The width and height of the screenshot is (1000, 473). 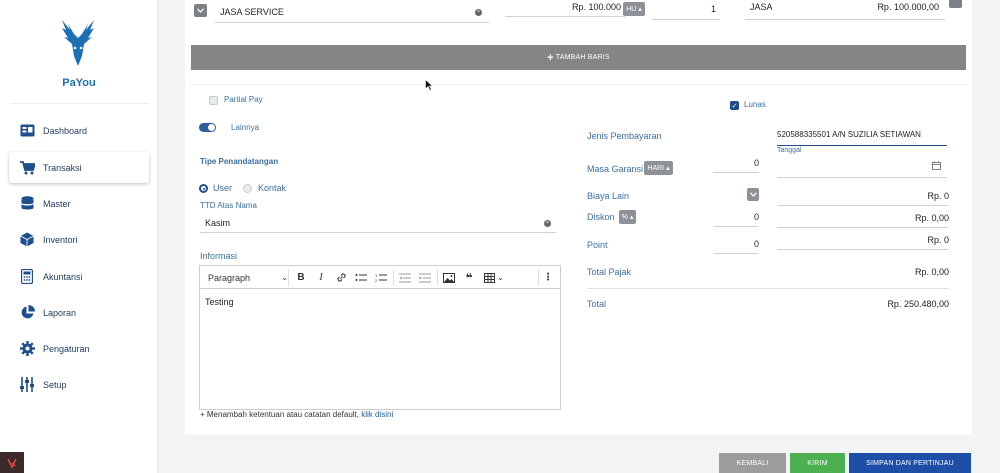 What do you see at coordinates (301, 277) in the screenshot?
I see `bold-icon: B` at bounding box center [301, 277].